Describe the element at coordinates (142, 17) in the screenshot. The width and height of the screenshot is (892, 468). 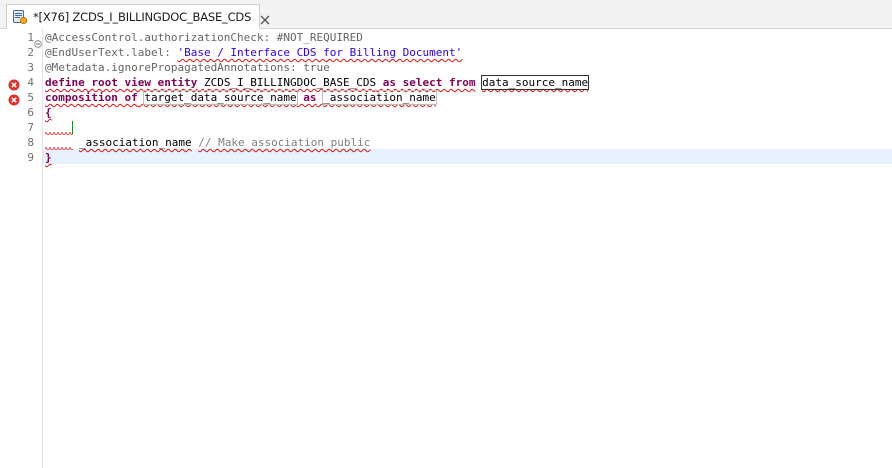
I see `tab-title: *[X76] ZCDS_I_BILLINGDOC_BASE_CDS` at that location.